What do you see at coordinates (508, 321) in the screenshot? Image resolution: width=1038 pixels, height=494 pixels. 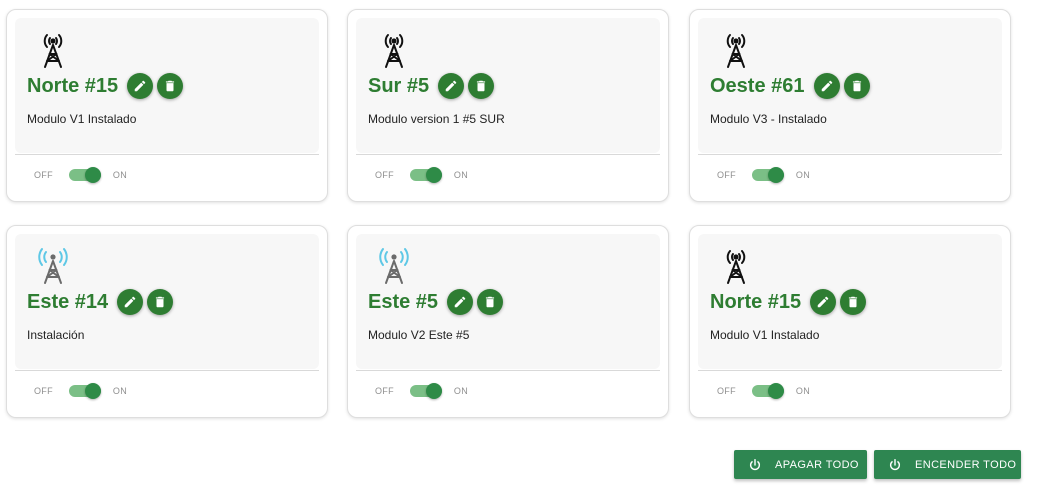 I see `antenna-card: Este #5 Modulo V2 Este #5 OFF ON` at bounding box center [508, 321].